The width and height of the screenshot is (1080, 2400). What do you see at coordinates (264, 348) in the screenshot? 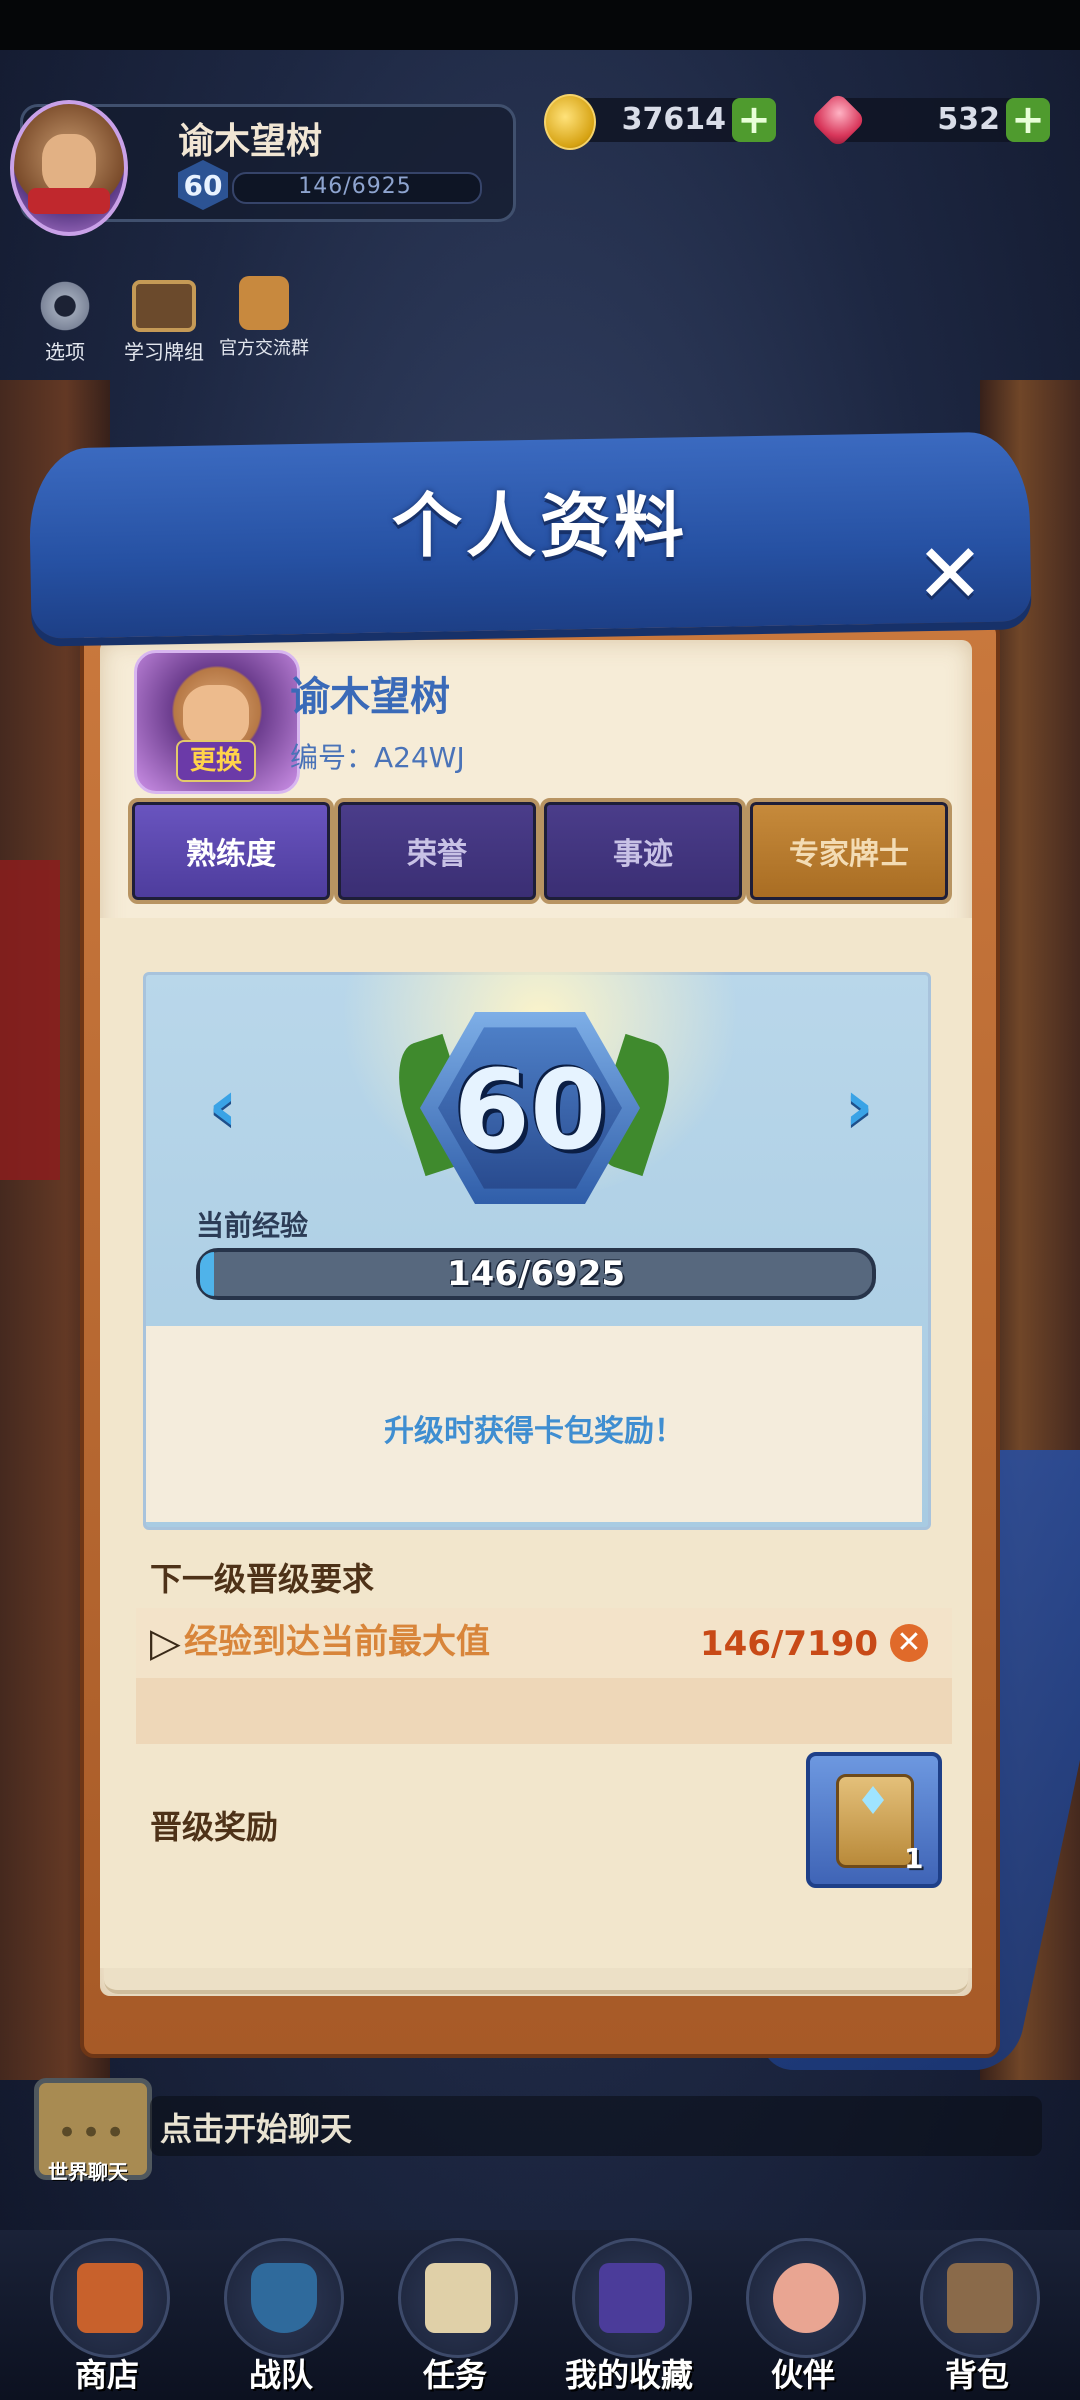
I see `community-label: 官方交流群` at bounding box center [264, 348].